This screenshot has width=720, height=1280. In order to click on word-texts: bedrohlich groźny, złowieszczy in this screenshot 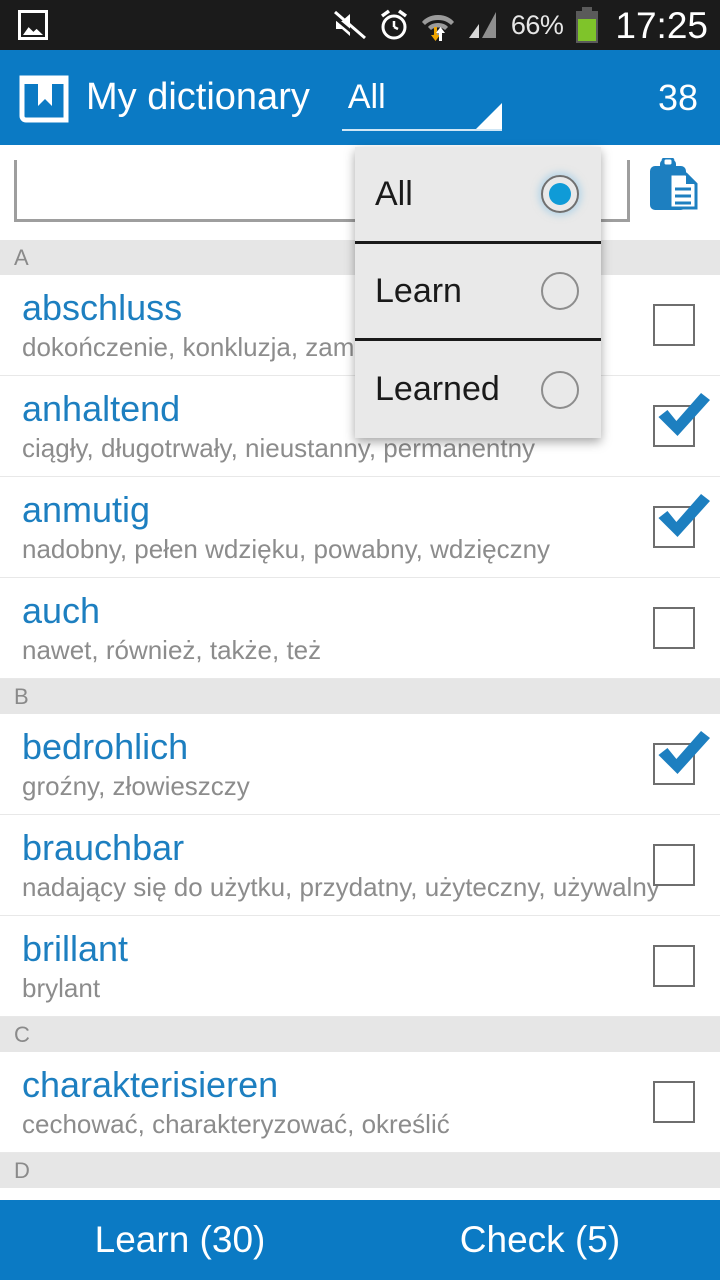, I will do `click(325, 764)`.